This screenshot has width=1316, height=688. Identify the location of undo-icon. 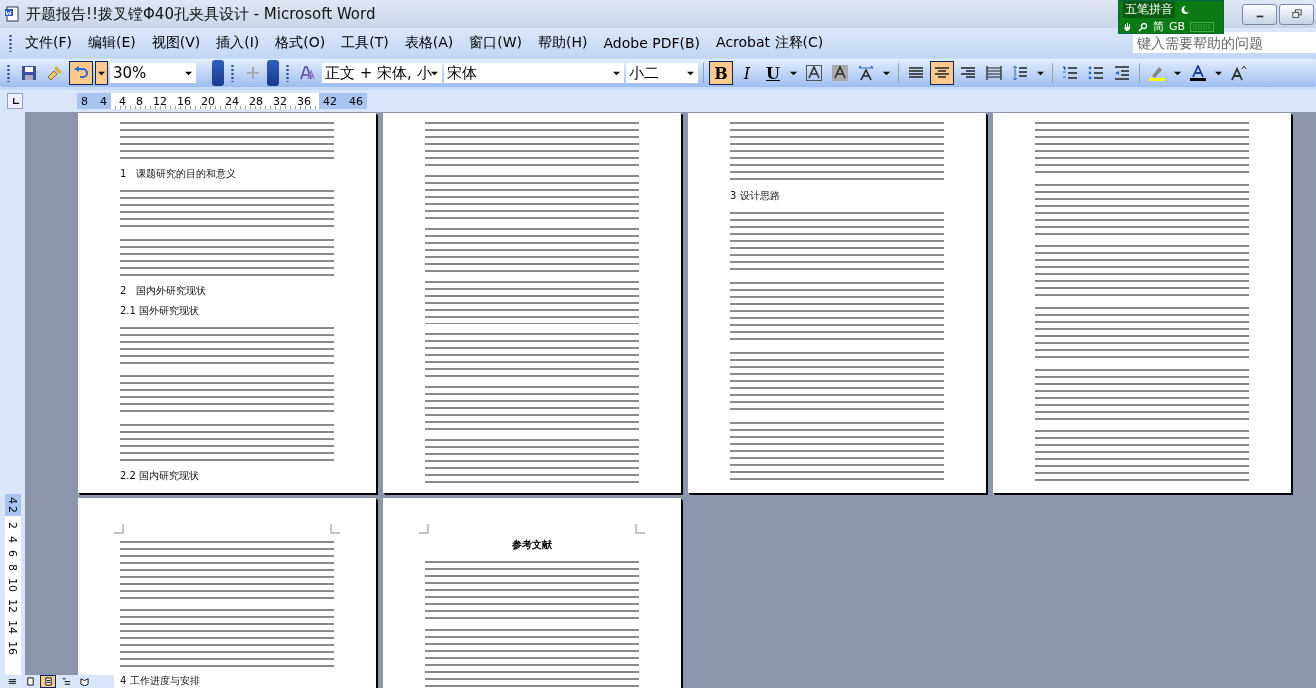
(81, 73).